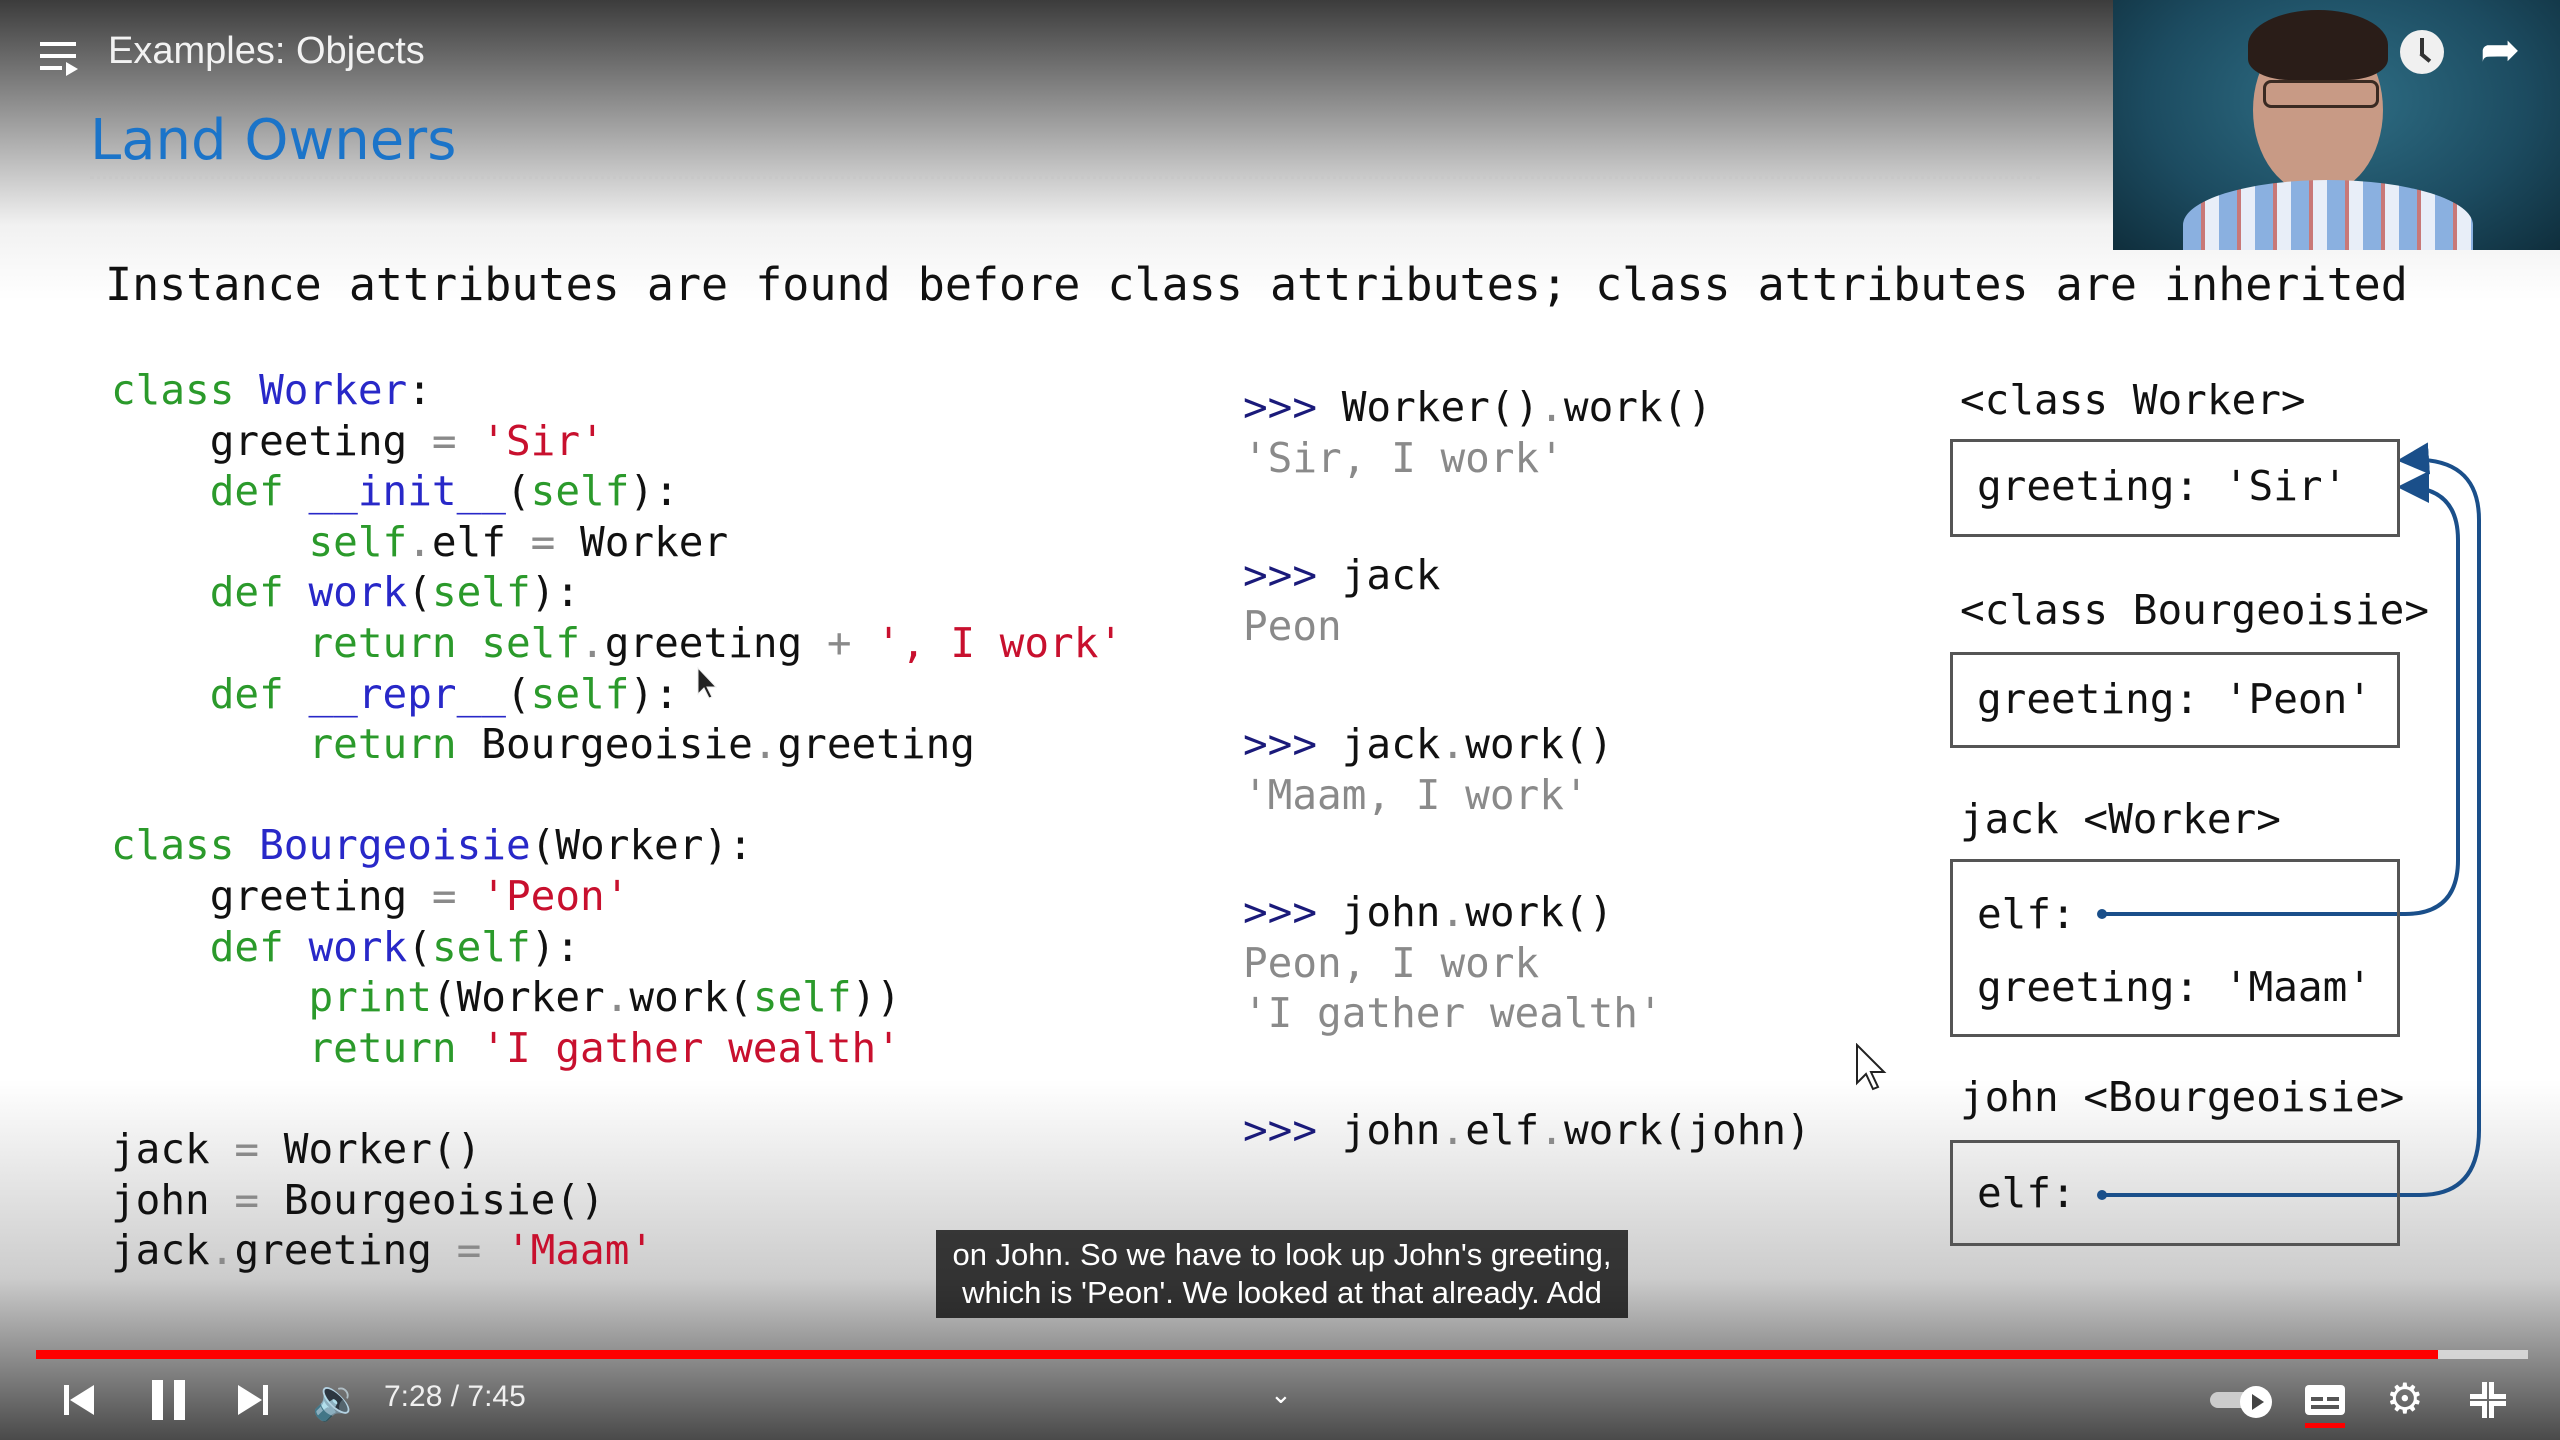 The image size is (2560, 1440). What do you see at coordinates (707, 682) in the screenshot?
I see `slide-cursor-icon` at bounding box center [707, 682].